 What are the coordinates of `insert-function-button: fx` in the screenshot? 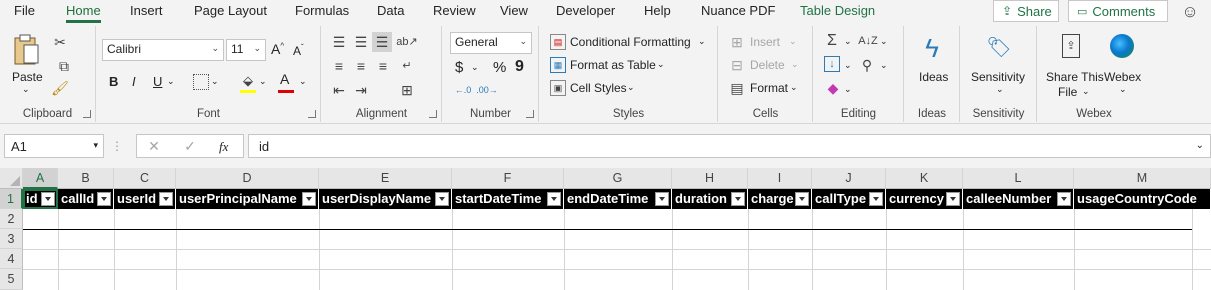 It's located at (223, 147).